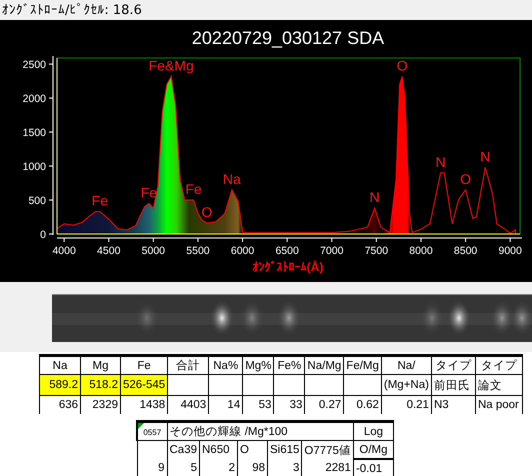  I want to click on table-cell-text: Fe/Mg, so click(362, 366).